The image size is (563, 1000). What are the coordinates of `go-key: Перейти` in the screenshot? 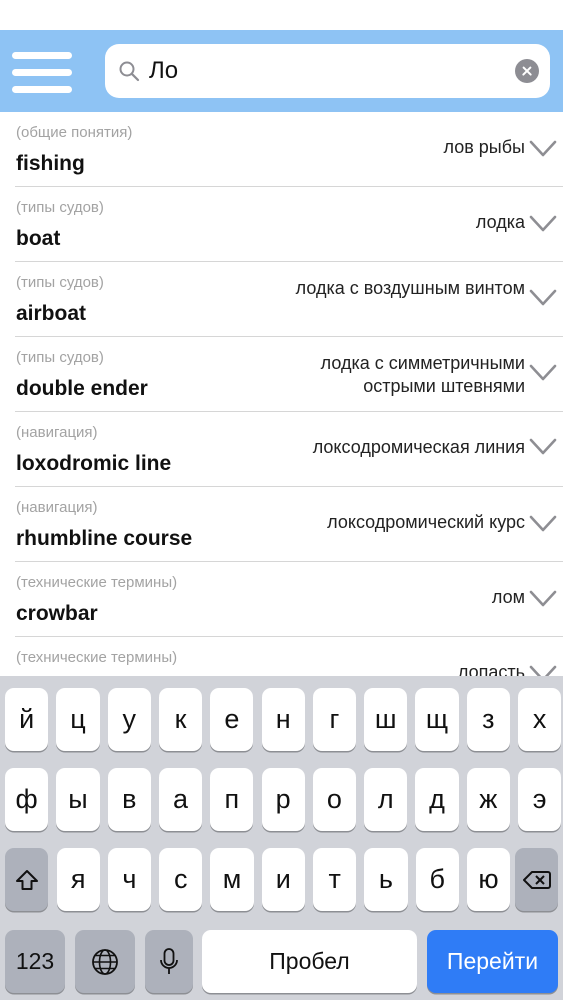 It's located at (492, 961).